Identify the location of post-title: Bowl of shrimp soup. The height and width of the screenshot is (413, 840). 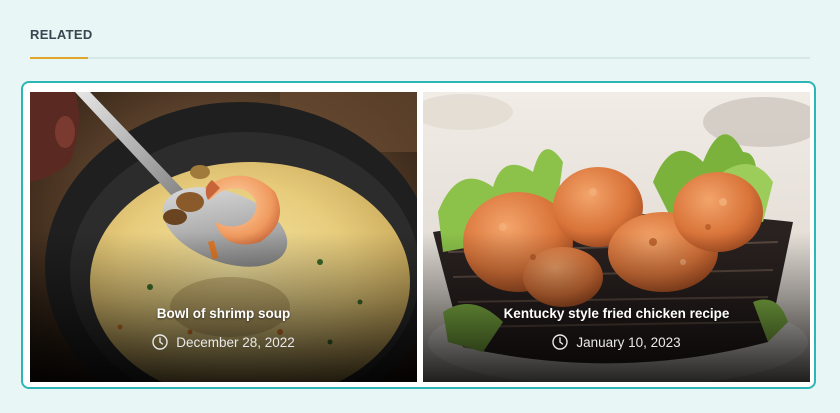
(223, 314).